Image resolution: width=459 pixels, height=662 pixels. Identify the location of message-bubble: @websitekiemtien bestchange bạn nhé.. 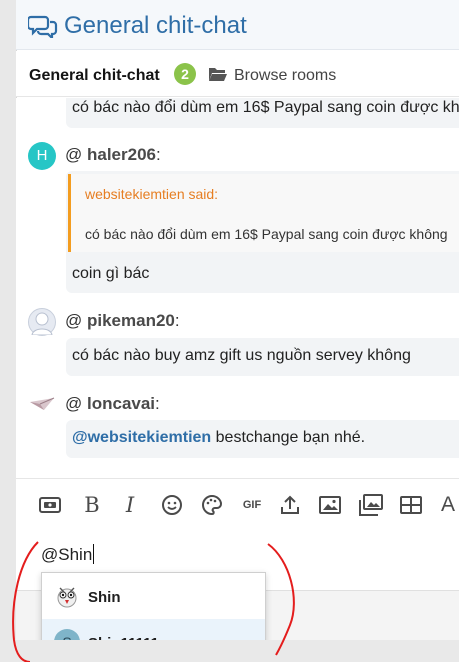
(262, 439).